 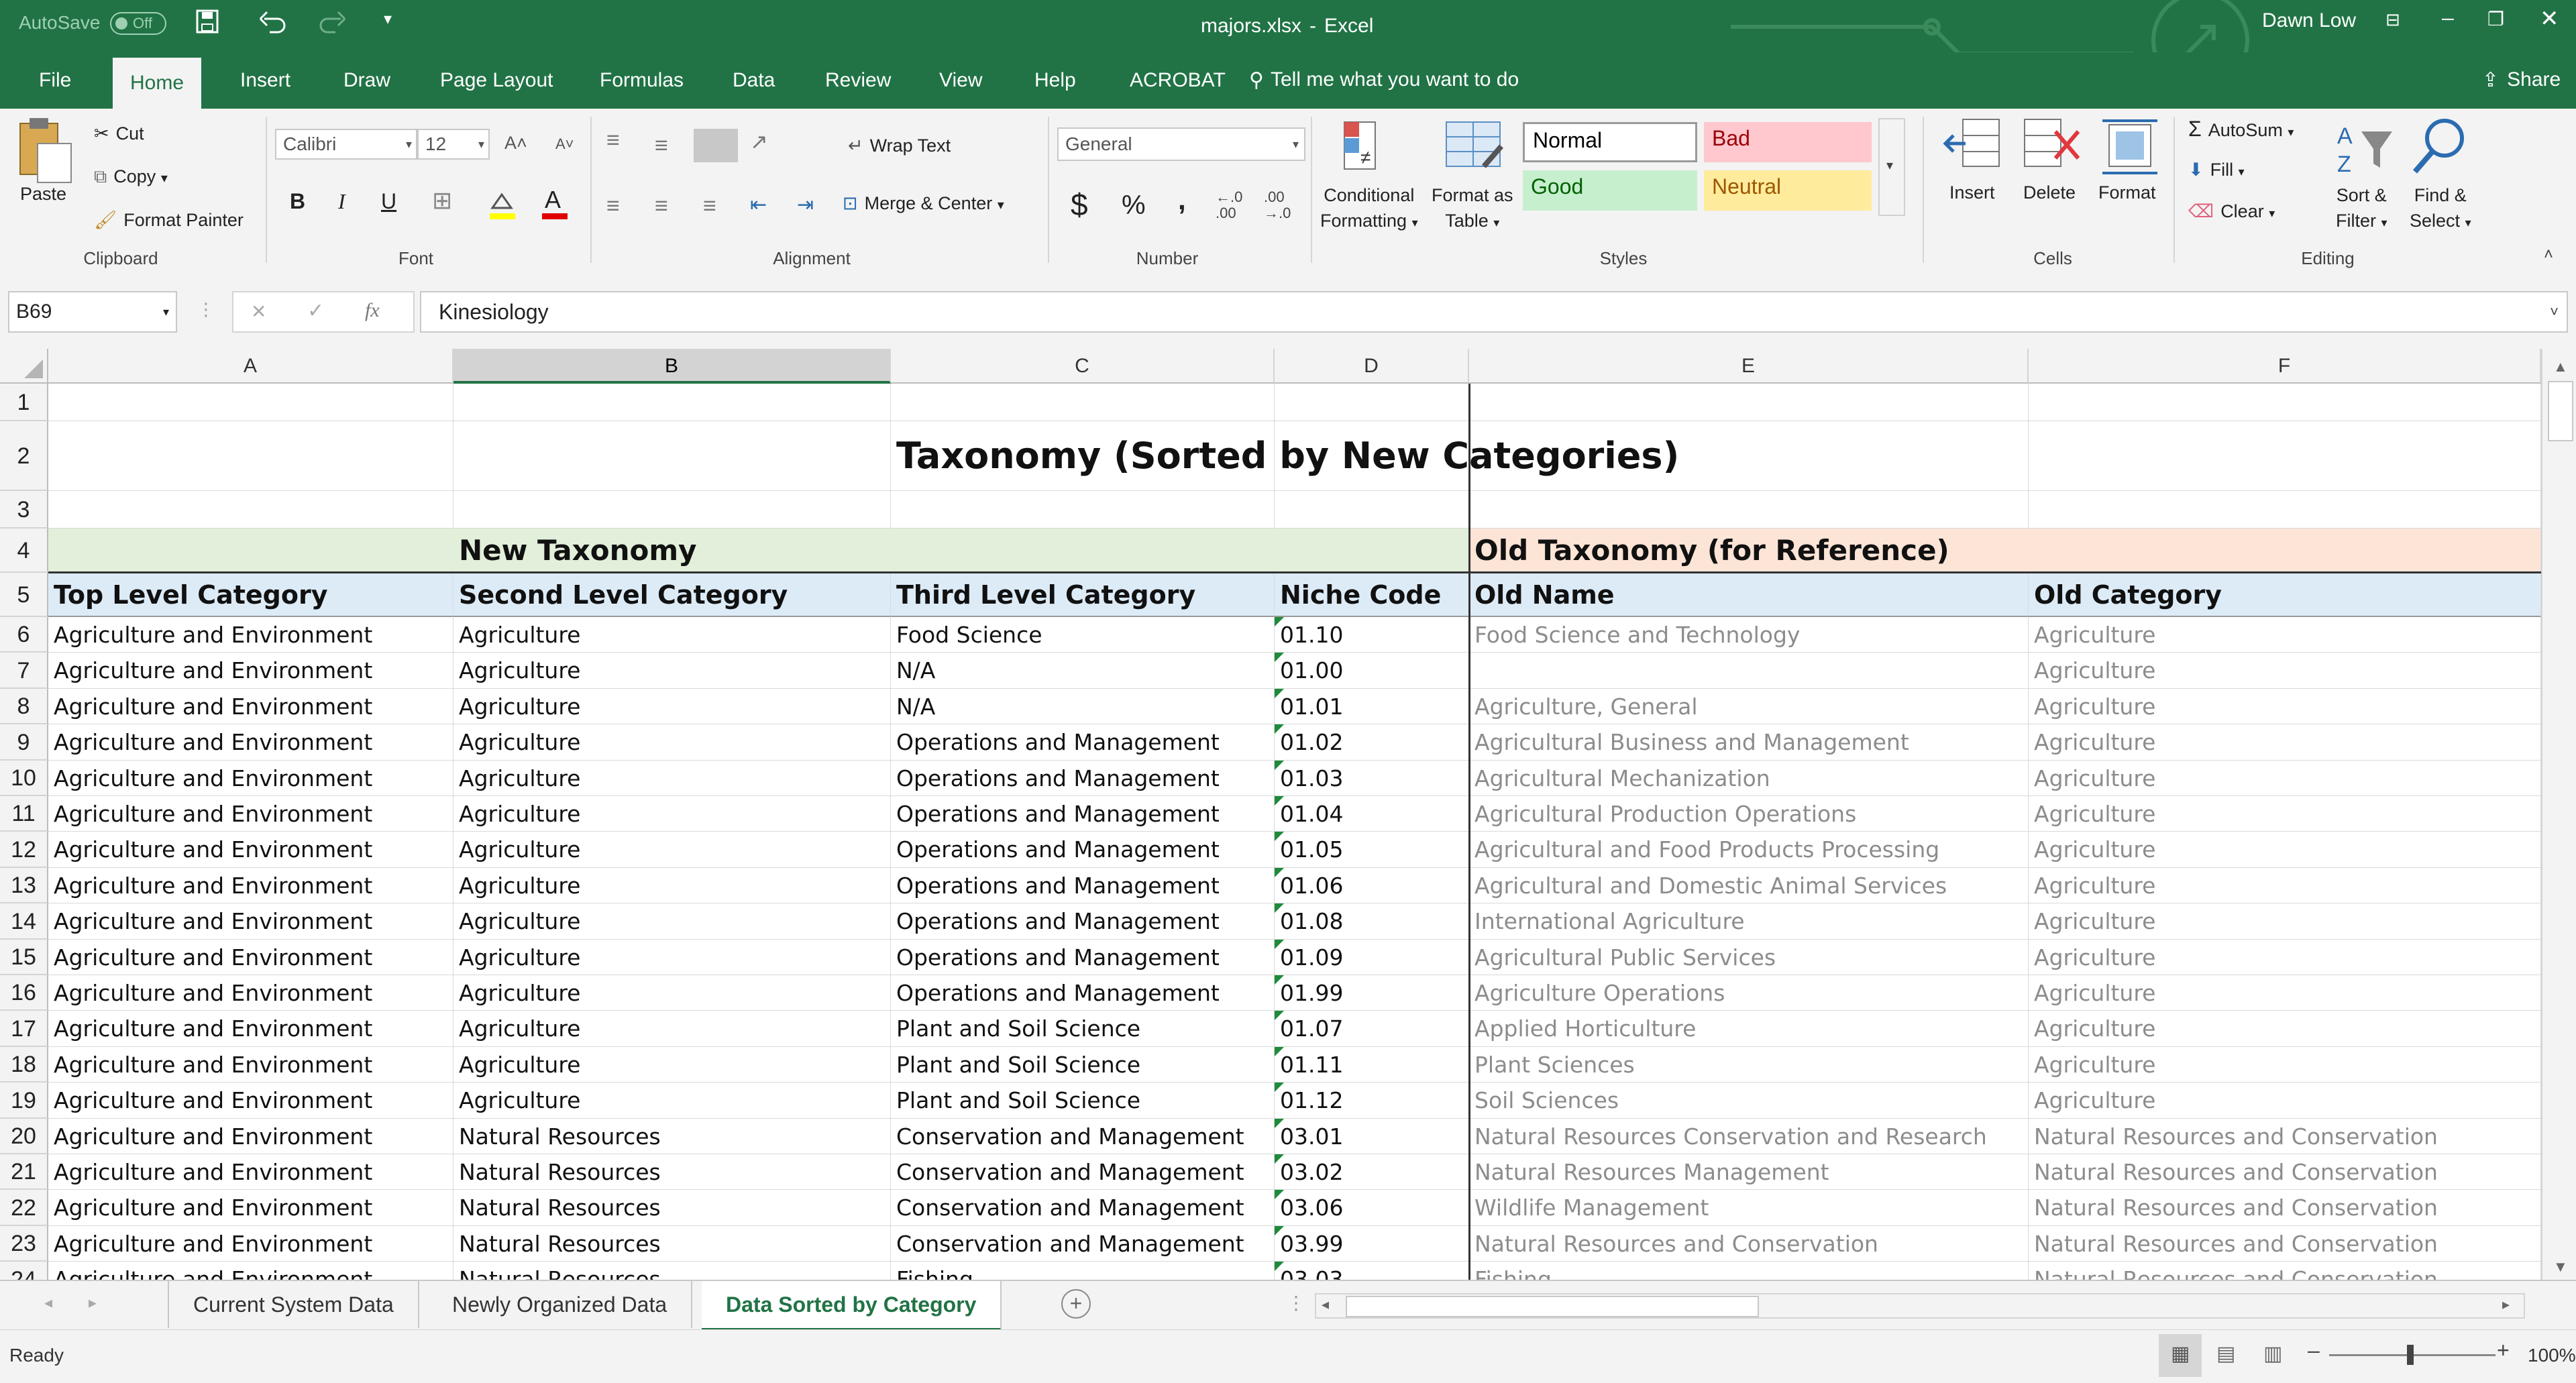 I want to click on niche-code-cell: 01.12, so click(x=1372, y=1101).